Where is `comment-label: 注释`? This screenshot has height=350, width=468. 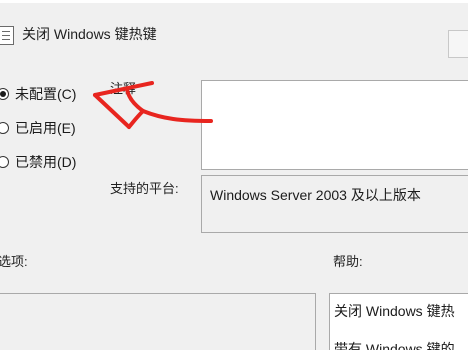
comment-label: 注释 is located at coordinates (123, 88).